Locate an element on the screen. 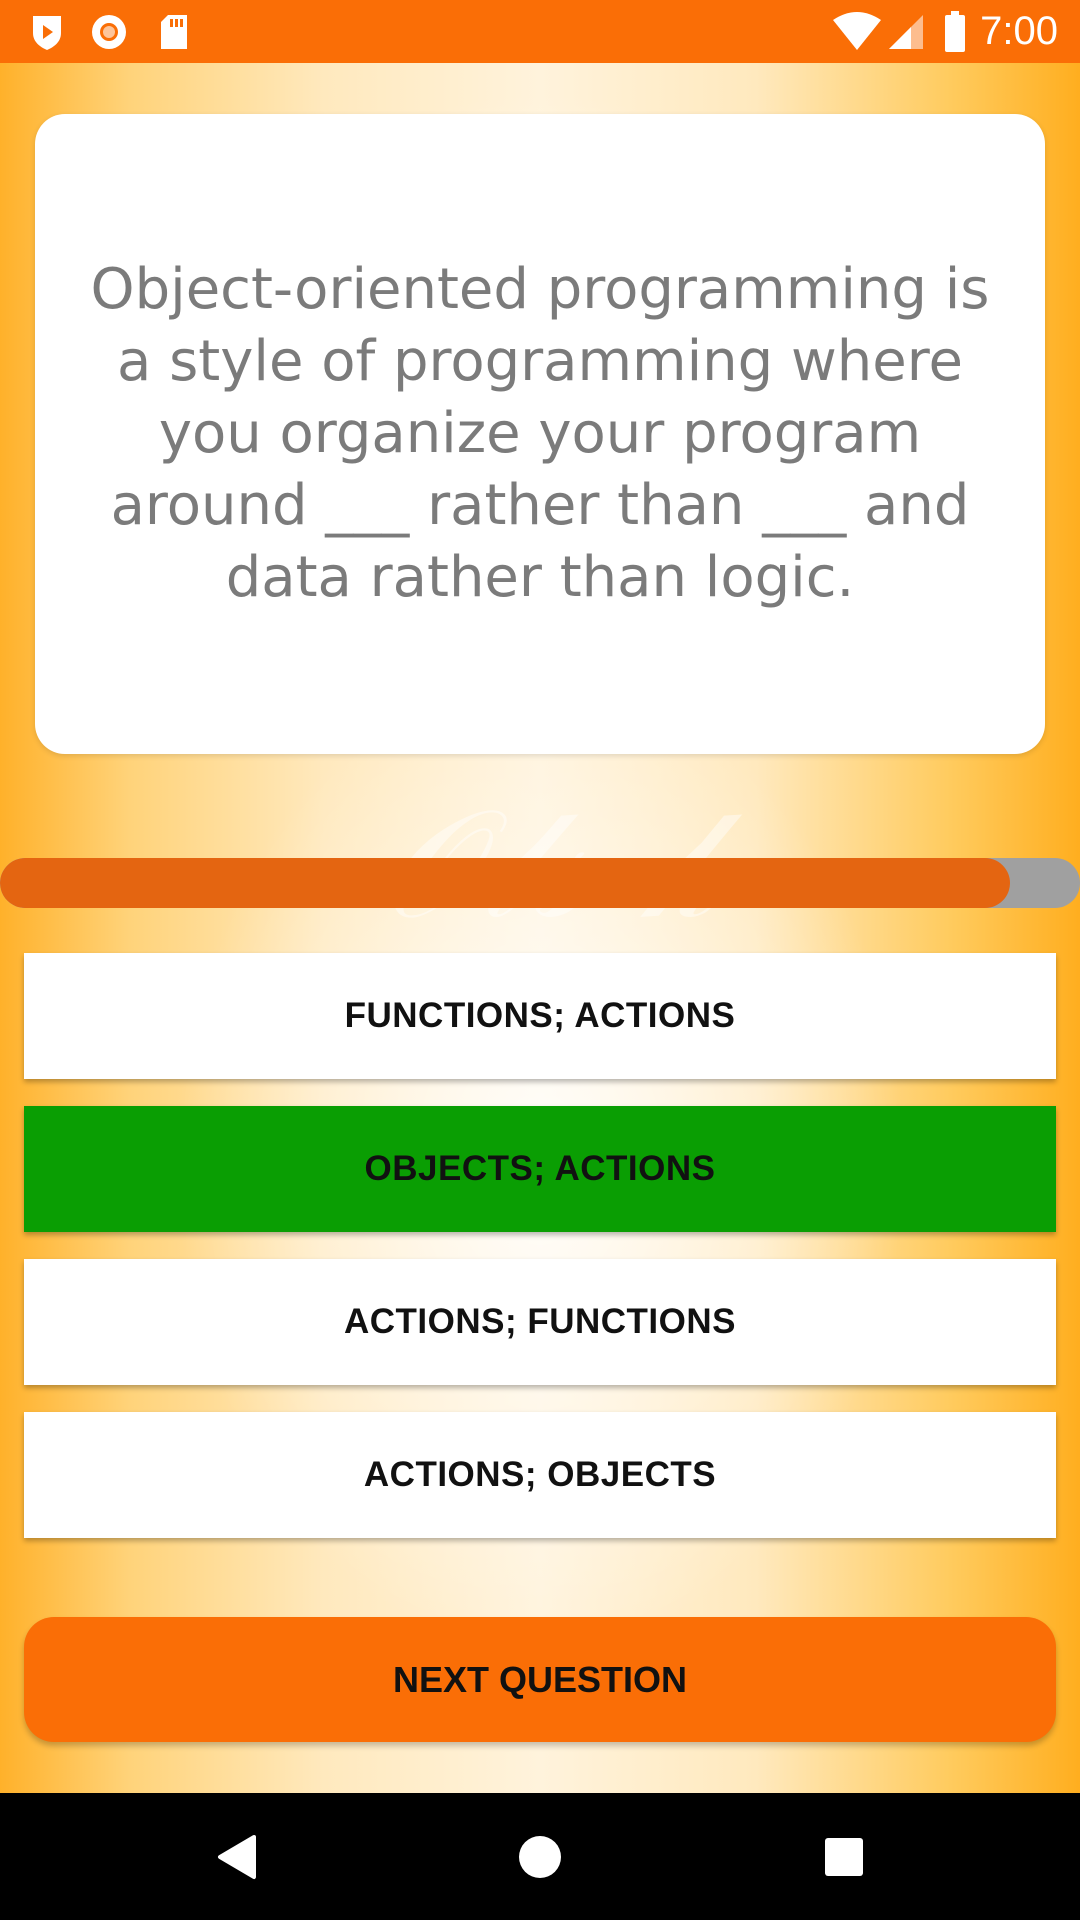 The height and width of the screenshot is (1920, 1080). progress-bar is located at coordinates (540, 883).